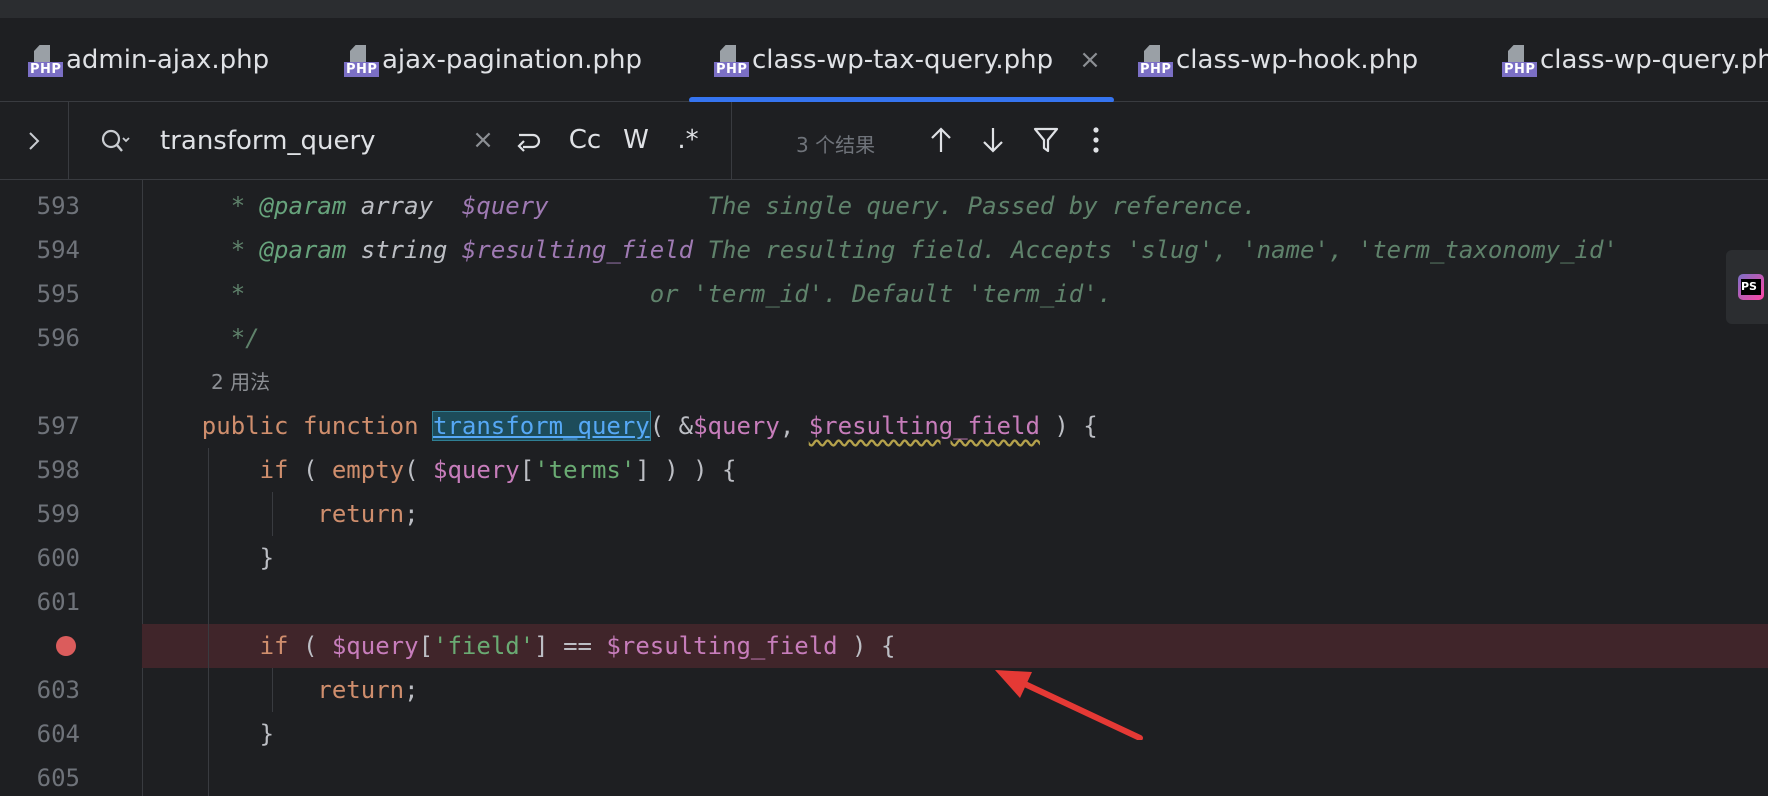 This screenshot has height=796, width=1768. What do you see at coordinates (884, 514) in the screenshot?
I see `code-line: 599 return;` at bounding box center [884, 514].